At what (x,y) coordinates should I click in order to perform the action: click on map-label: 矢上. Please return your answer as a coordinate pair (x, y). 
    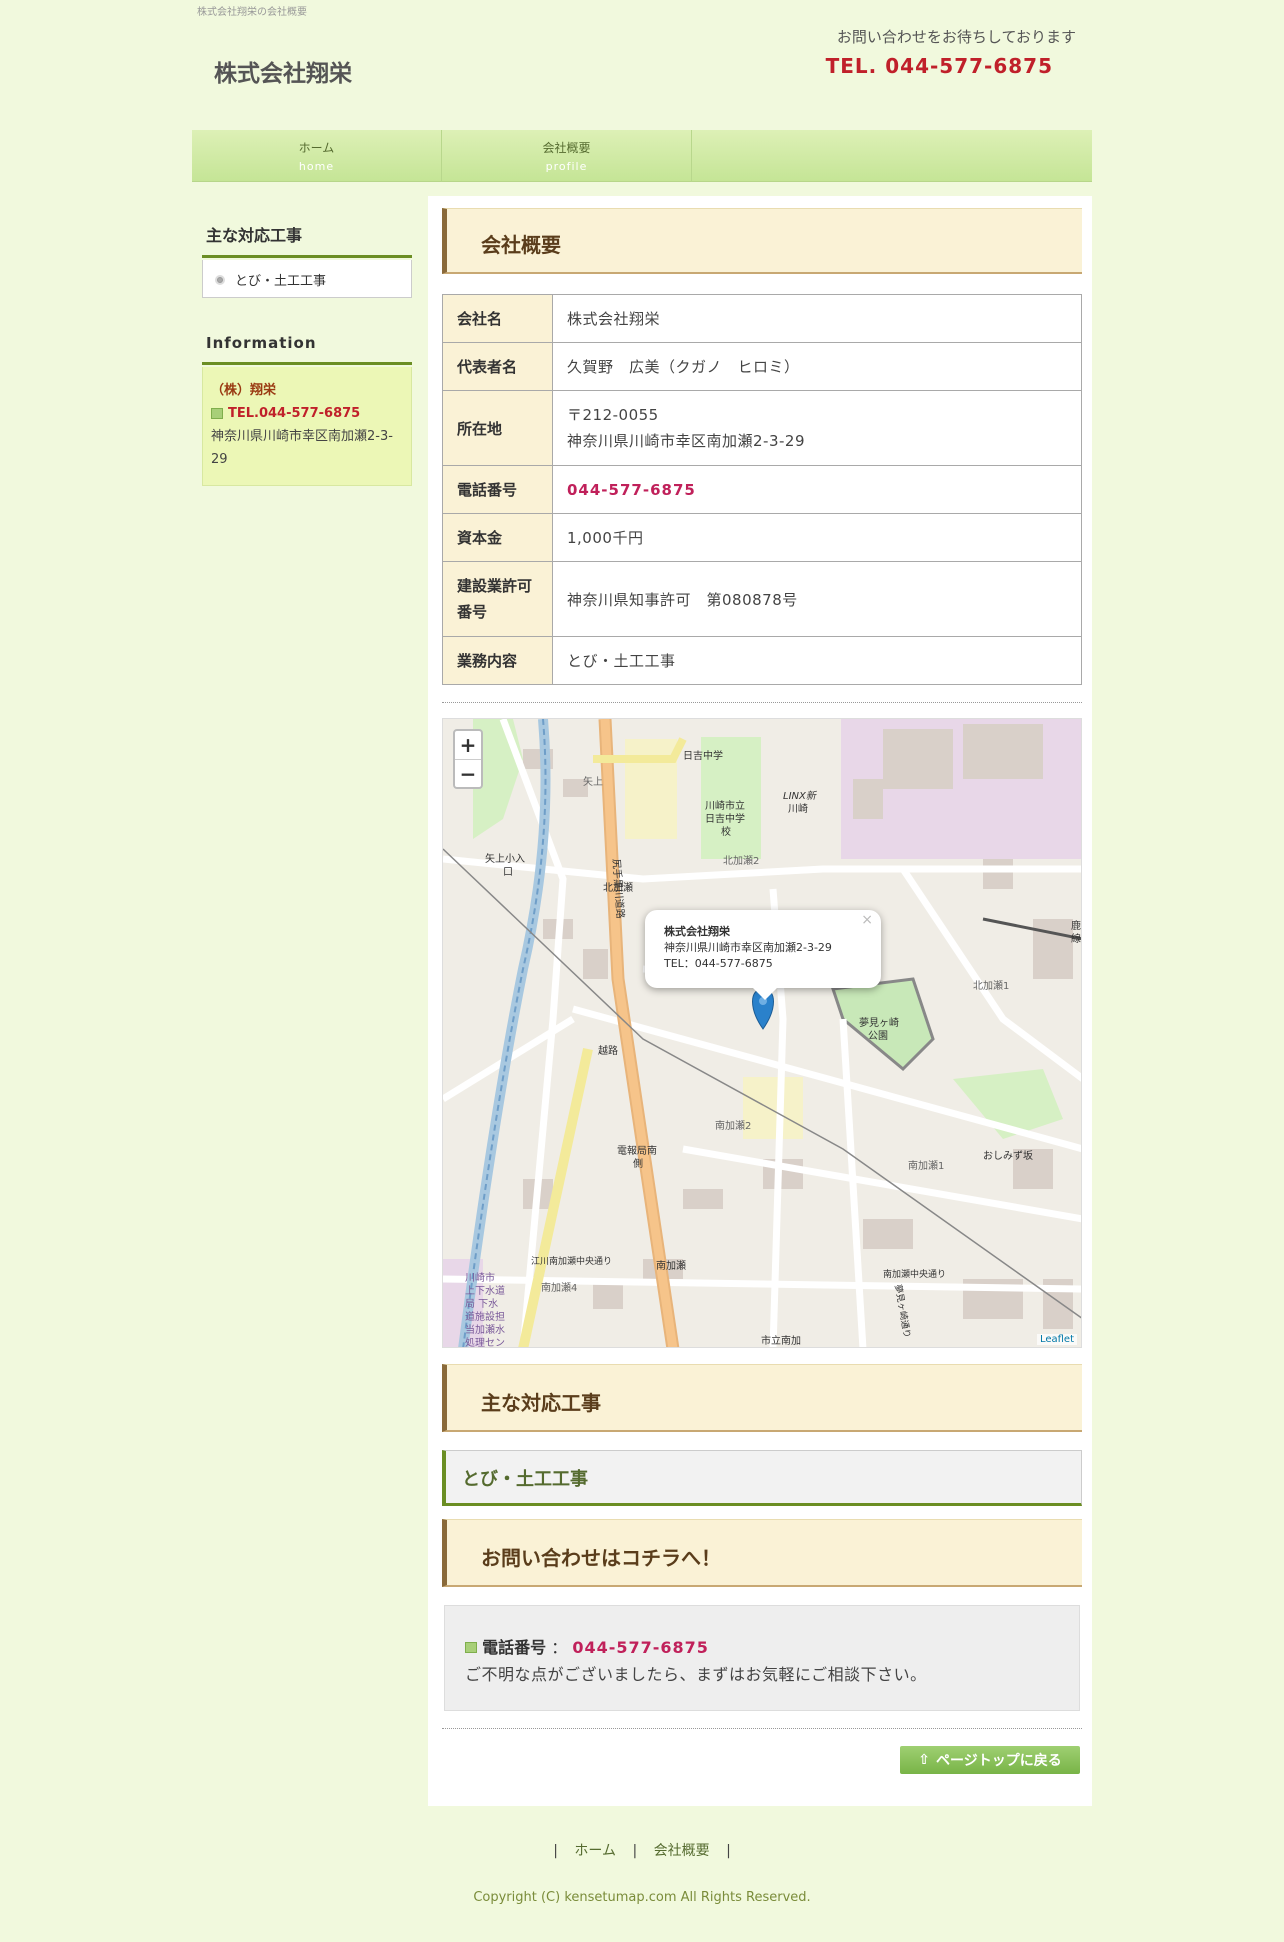
    Looking at the image, I should click on (593, 781).